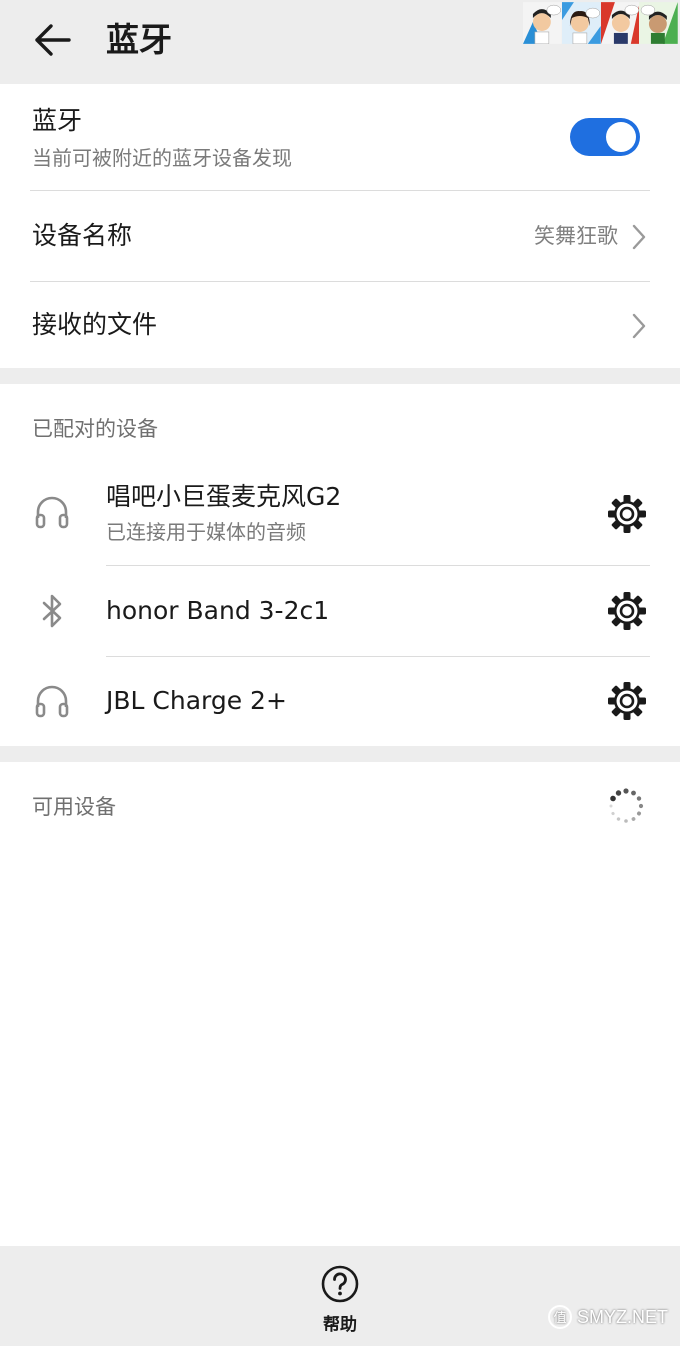 The height and width of the screenshot is (1346, 680). Describe the element at coordinates (622, 1316) in the screenshot. I see `watermark-text: SMYZ.NET` at that location.